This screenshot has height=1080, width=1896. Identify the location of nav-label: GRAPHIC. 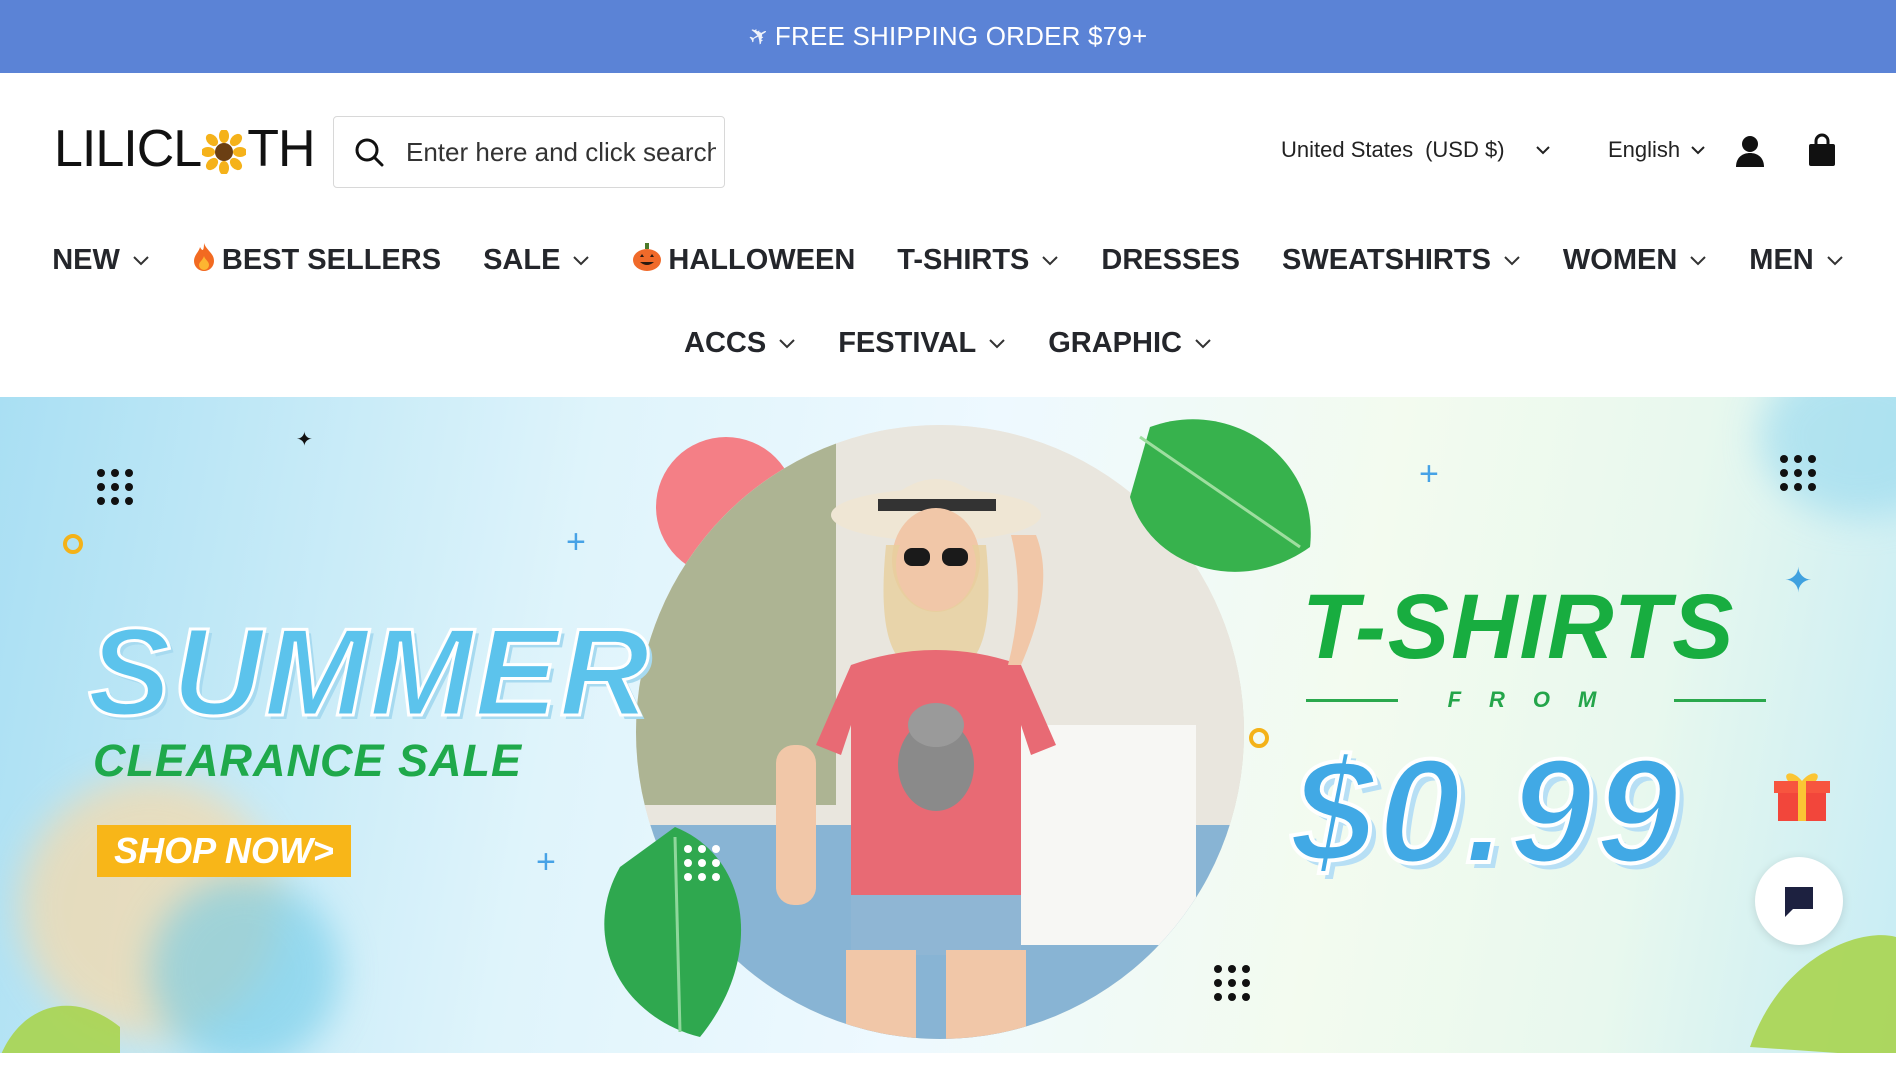
(1115, 342).